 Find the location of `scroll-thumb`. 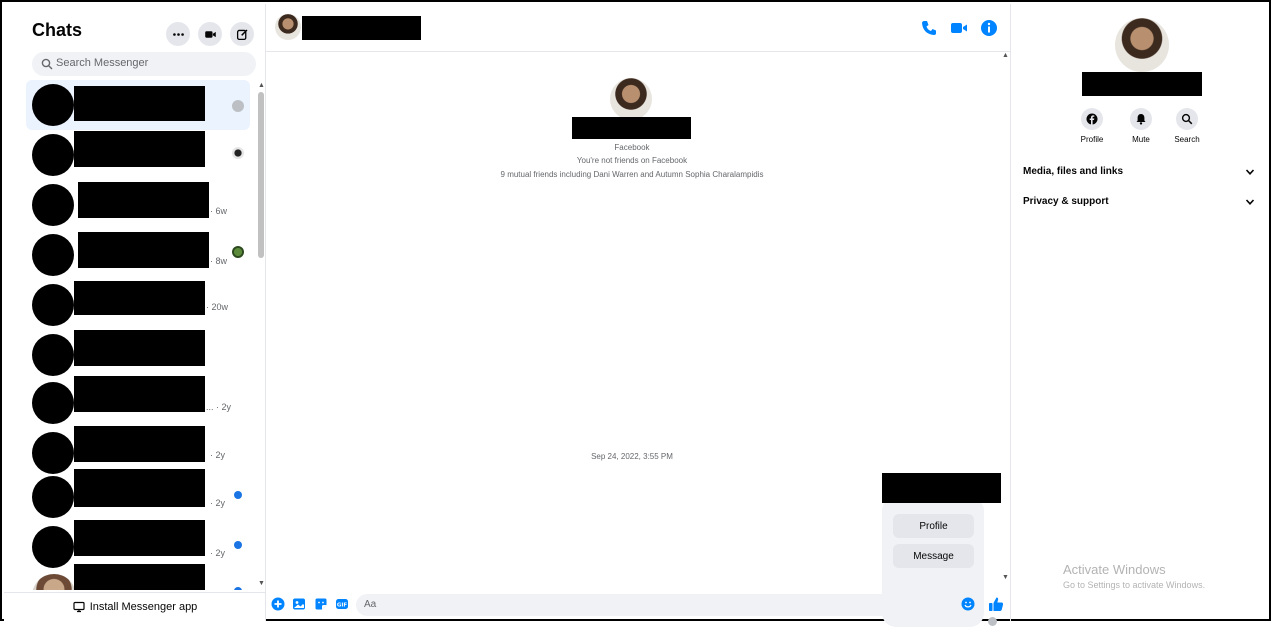

scroll-thumb is located at coordinates (261, 175).